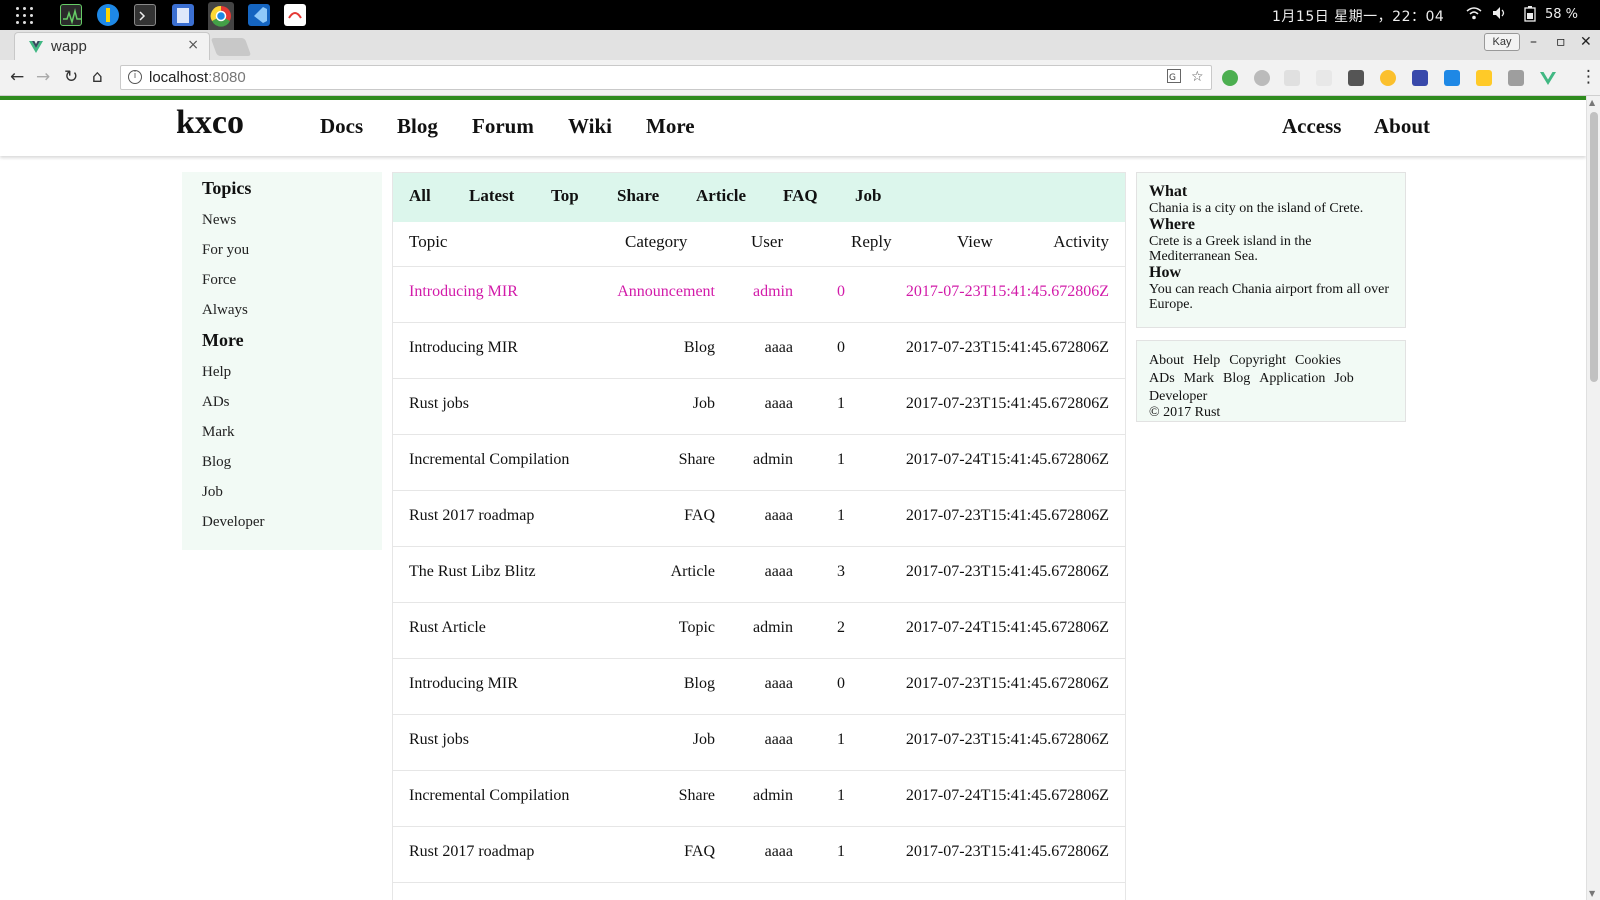  I want to click on filter-share: Share, so click(638, 196).